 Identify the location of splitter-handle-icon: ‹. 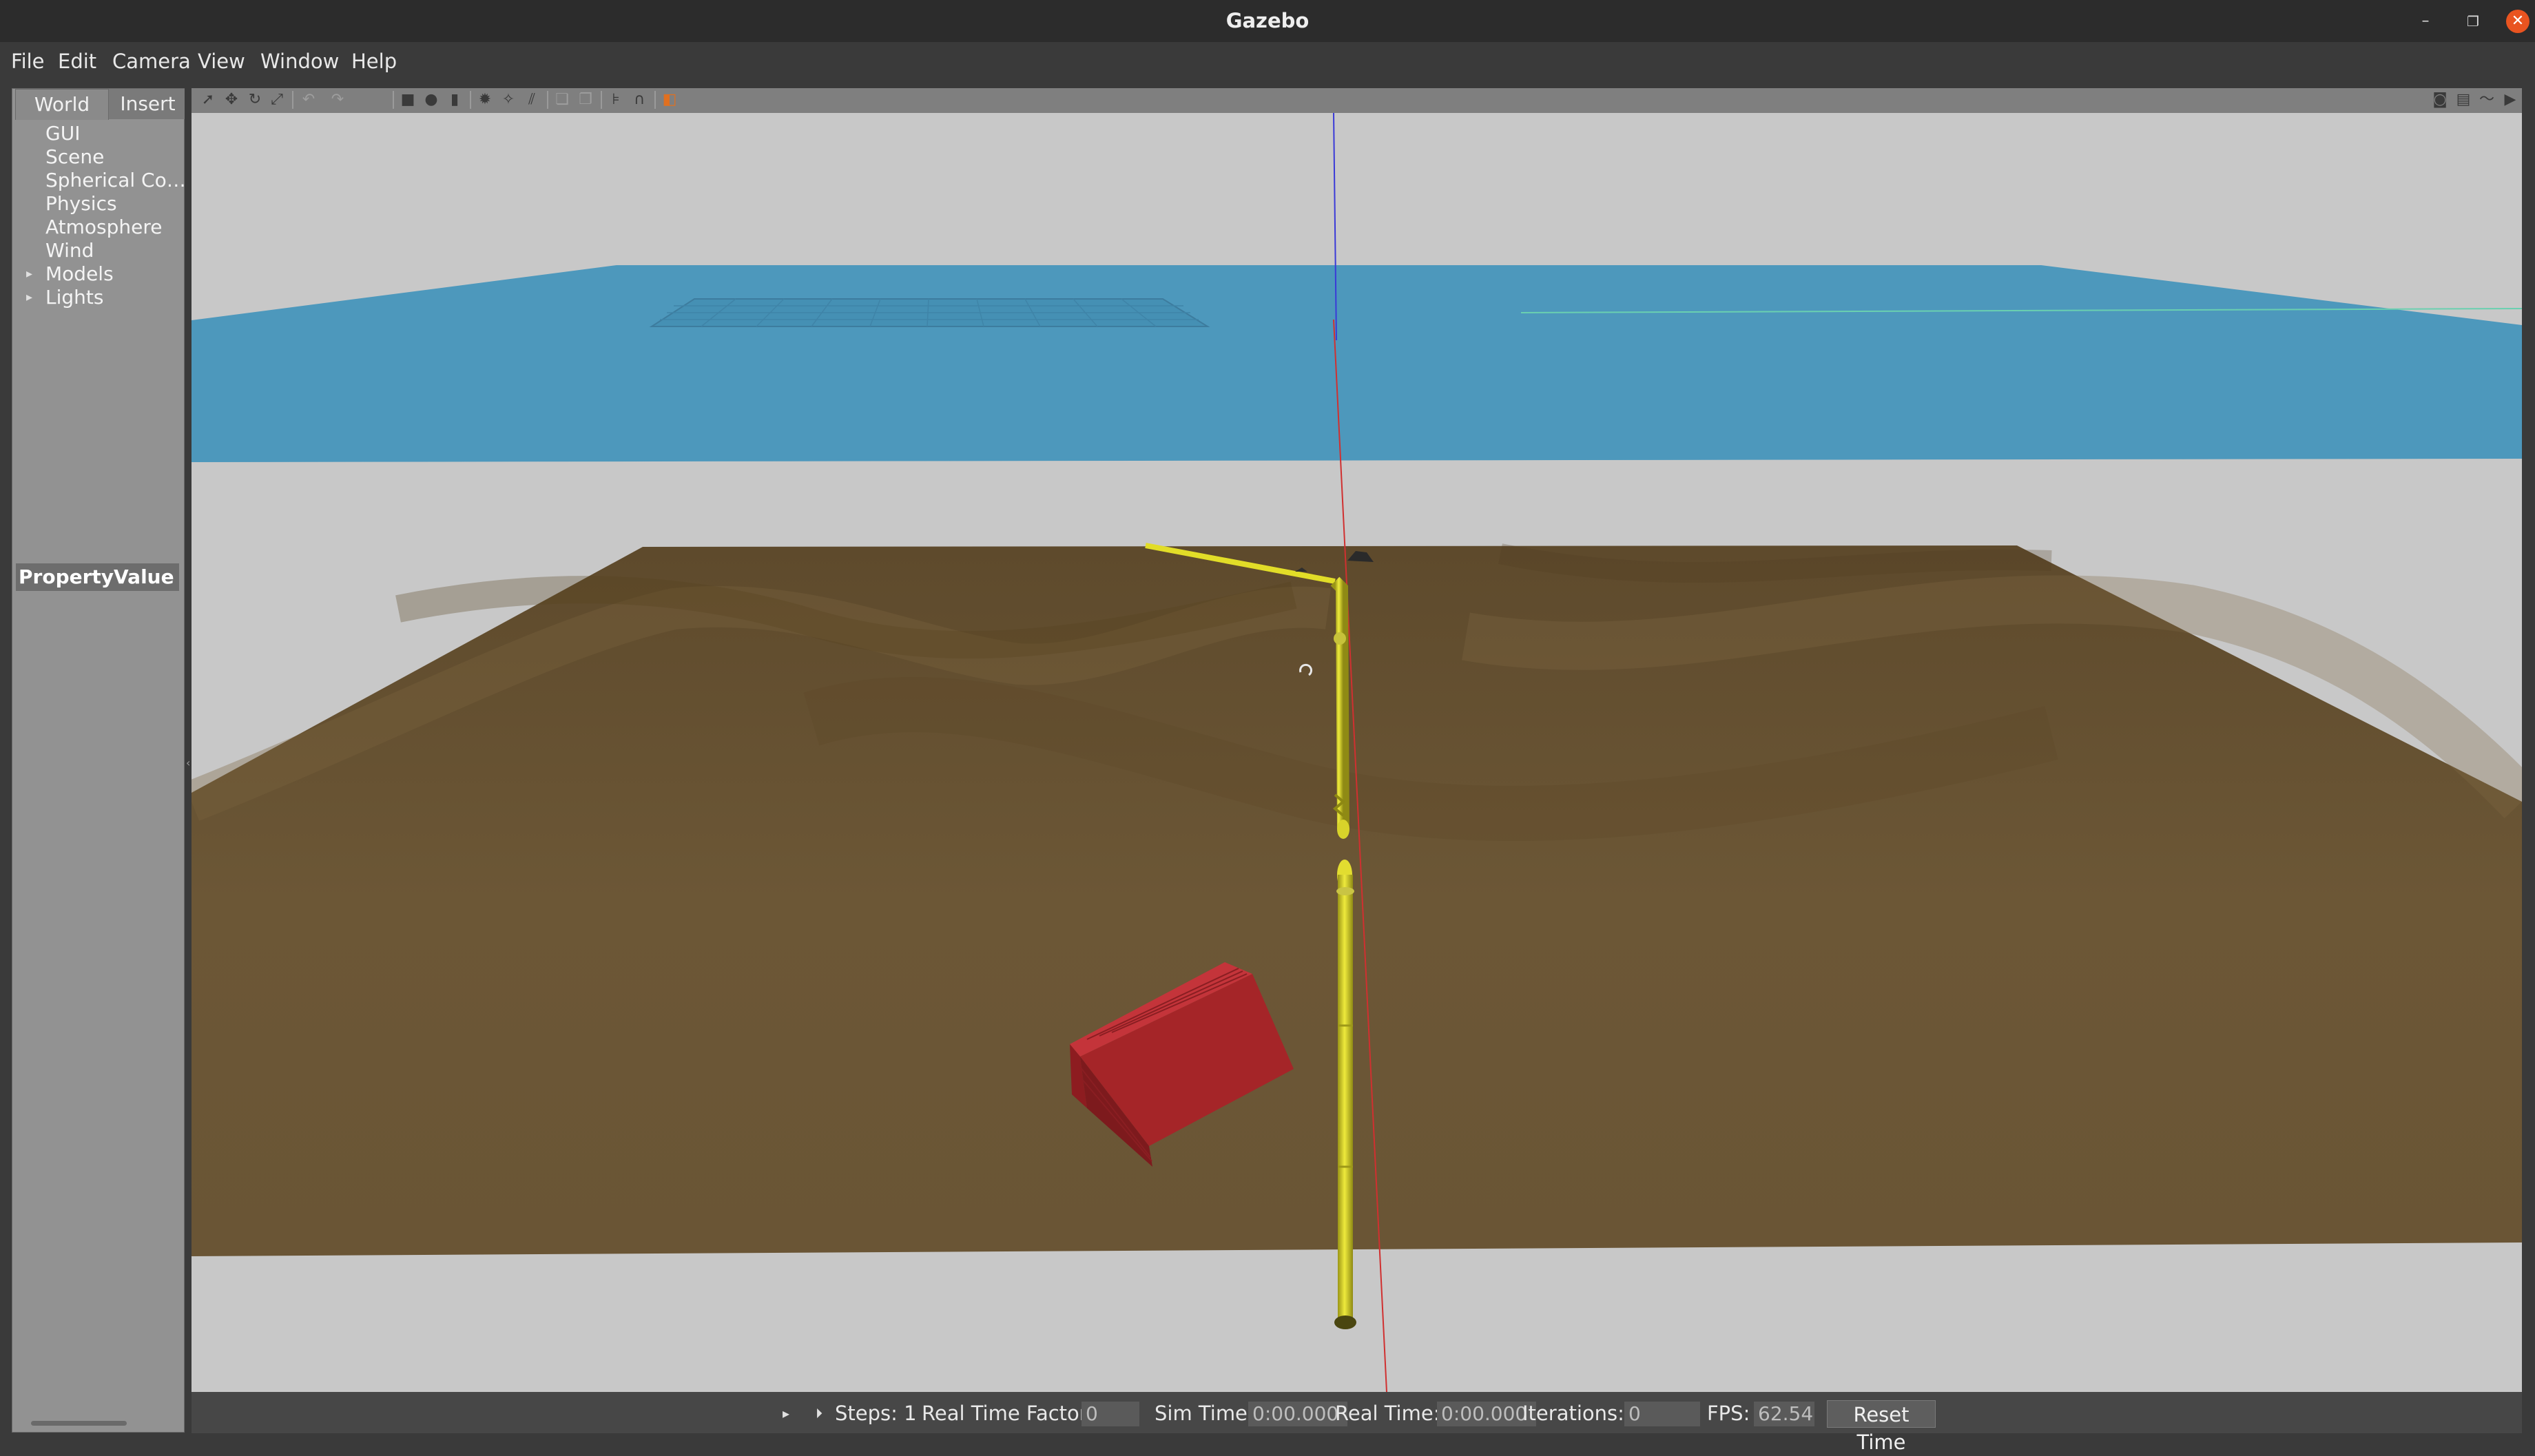
(188, 762).